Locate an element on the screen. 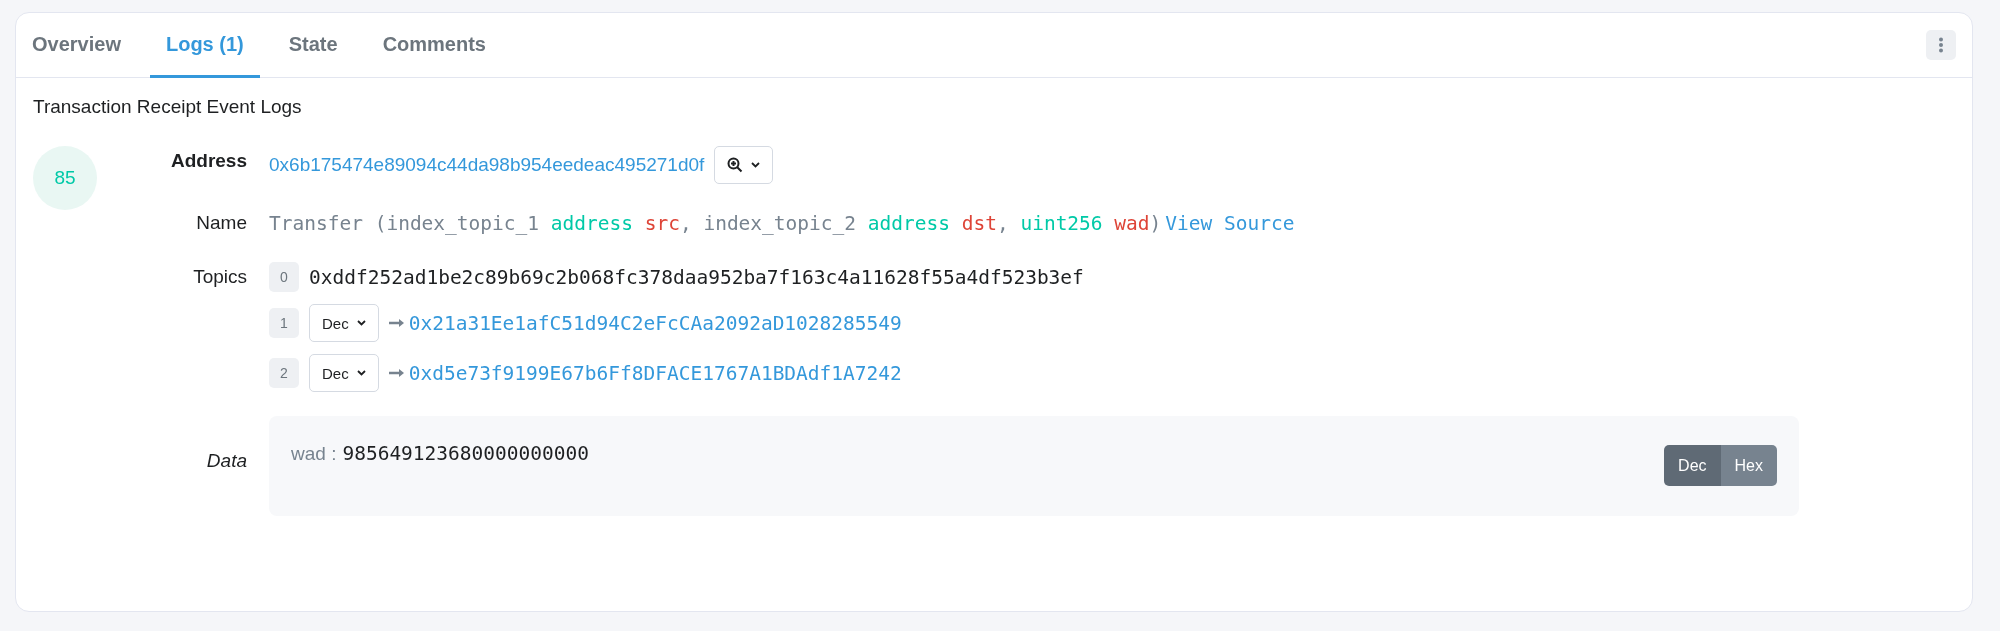 The width and height of the screenshot is (2000, 631). section-title: Transaction Receipt Event Logs is located at coordinates (168, 107).